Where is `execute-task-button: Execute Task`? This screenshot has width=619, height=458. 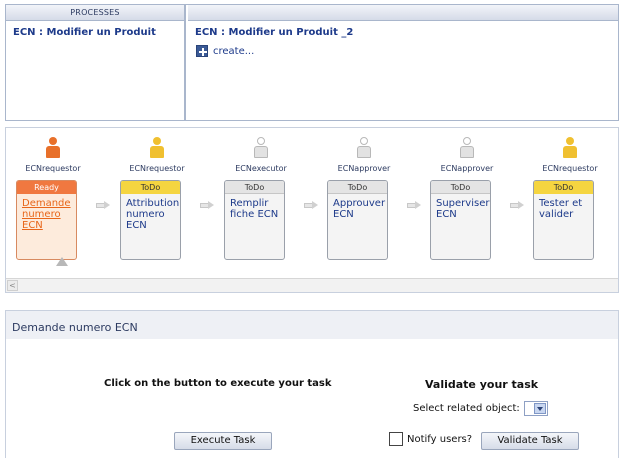 execute-task-button: Execute Task is located at coordinates (223, 441).